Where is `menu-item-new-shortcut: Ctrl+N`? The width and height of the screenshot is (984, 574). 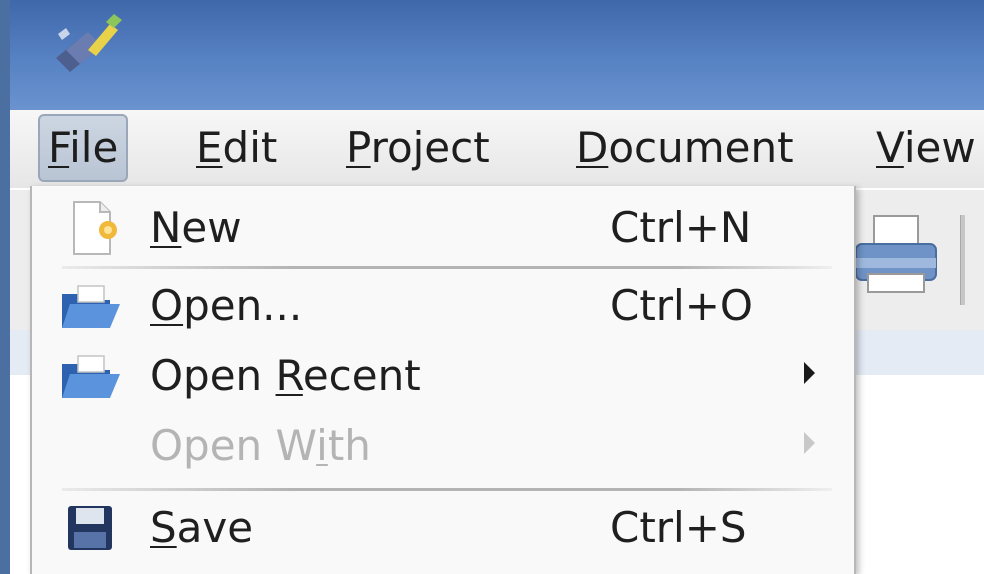 menu-item-new-shortcut: Ctrl+N is located at coordinates (681, 227).